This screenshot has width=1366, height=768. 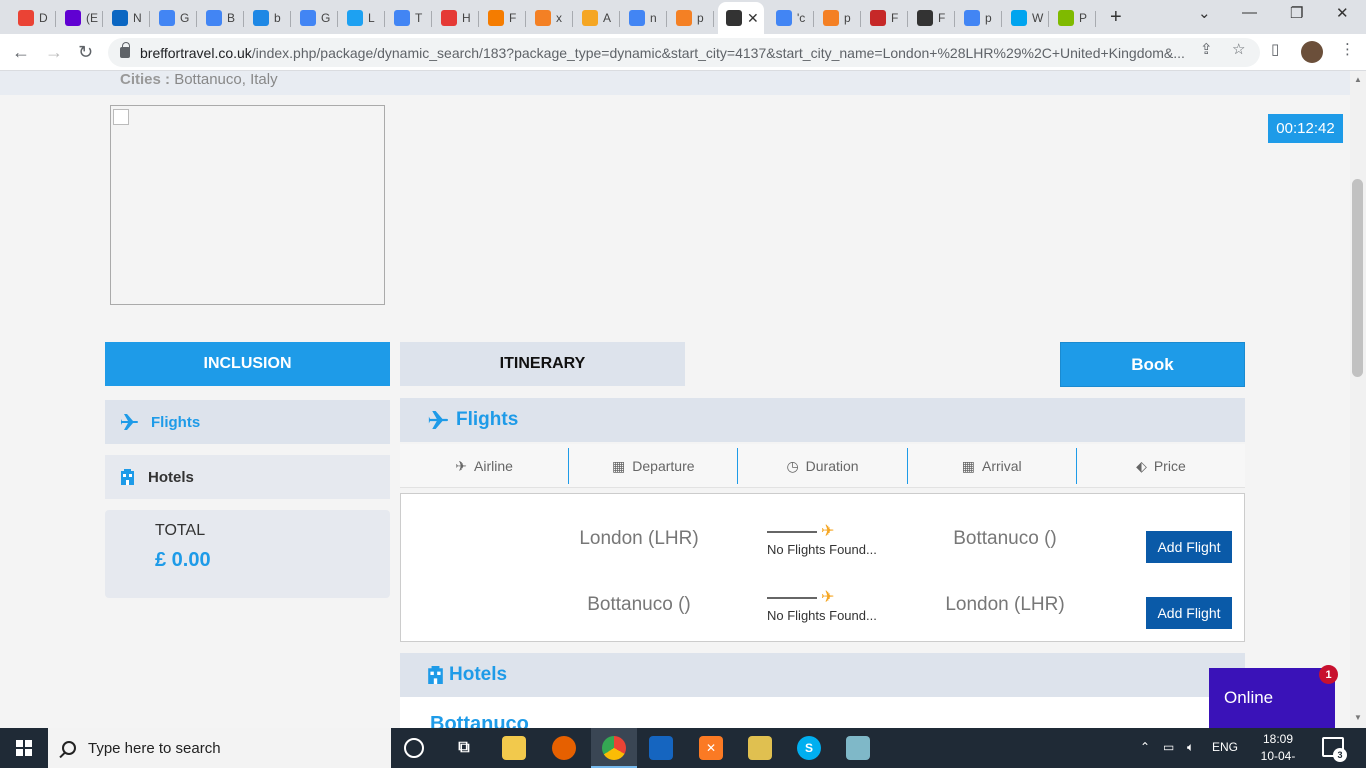 I want to click on col-duration: ◷ Duration, so click(x=823, y=466).